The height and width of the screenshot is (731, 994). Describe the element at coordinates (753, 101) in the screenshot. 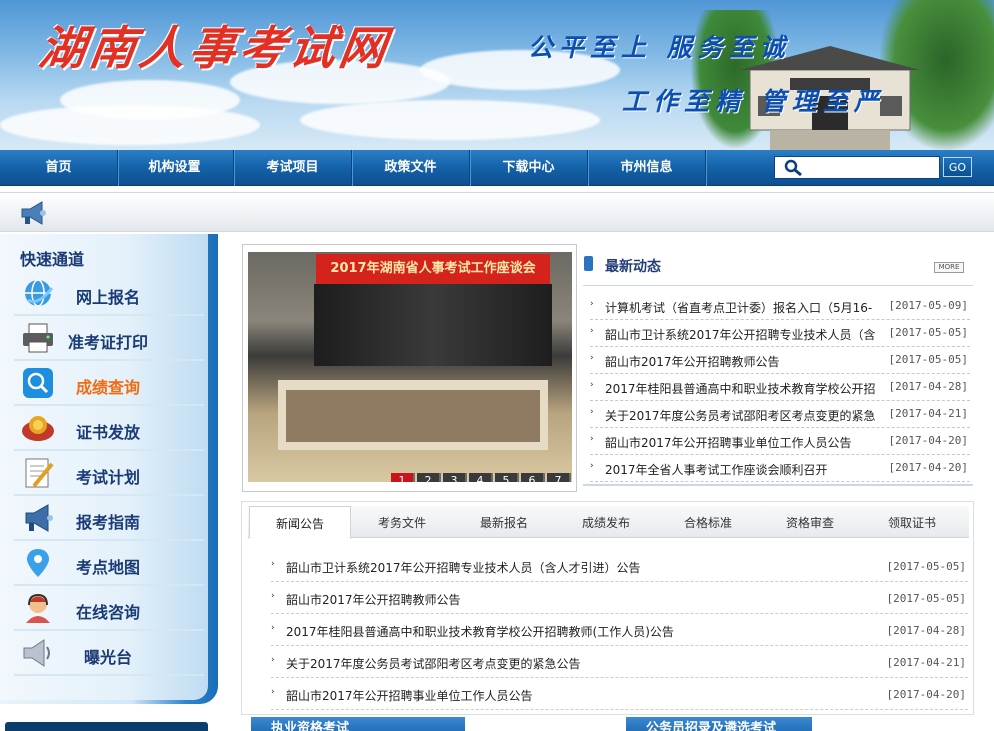

I see `slogan-line-2: 工作至精 管理至严` at that location.